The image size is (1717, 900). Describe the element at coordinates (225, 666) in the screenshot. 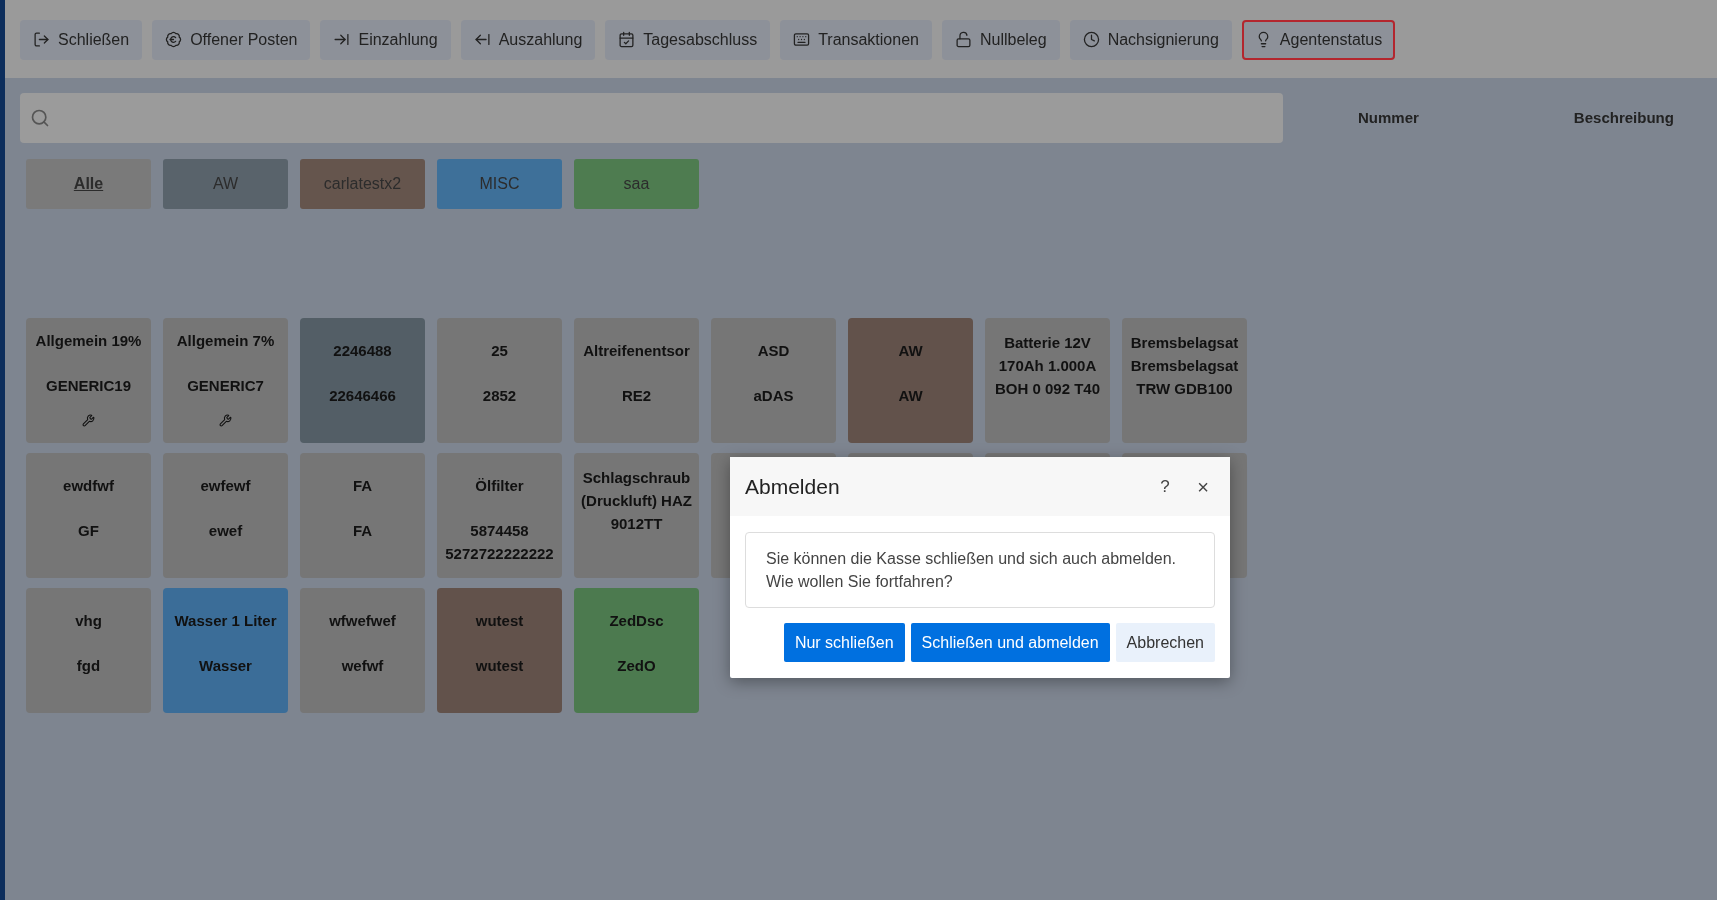

I see `tile-label: Wasser` at that location.